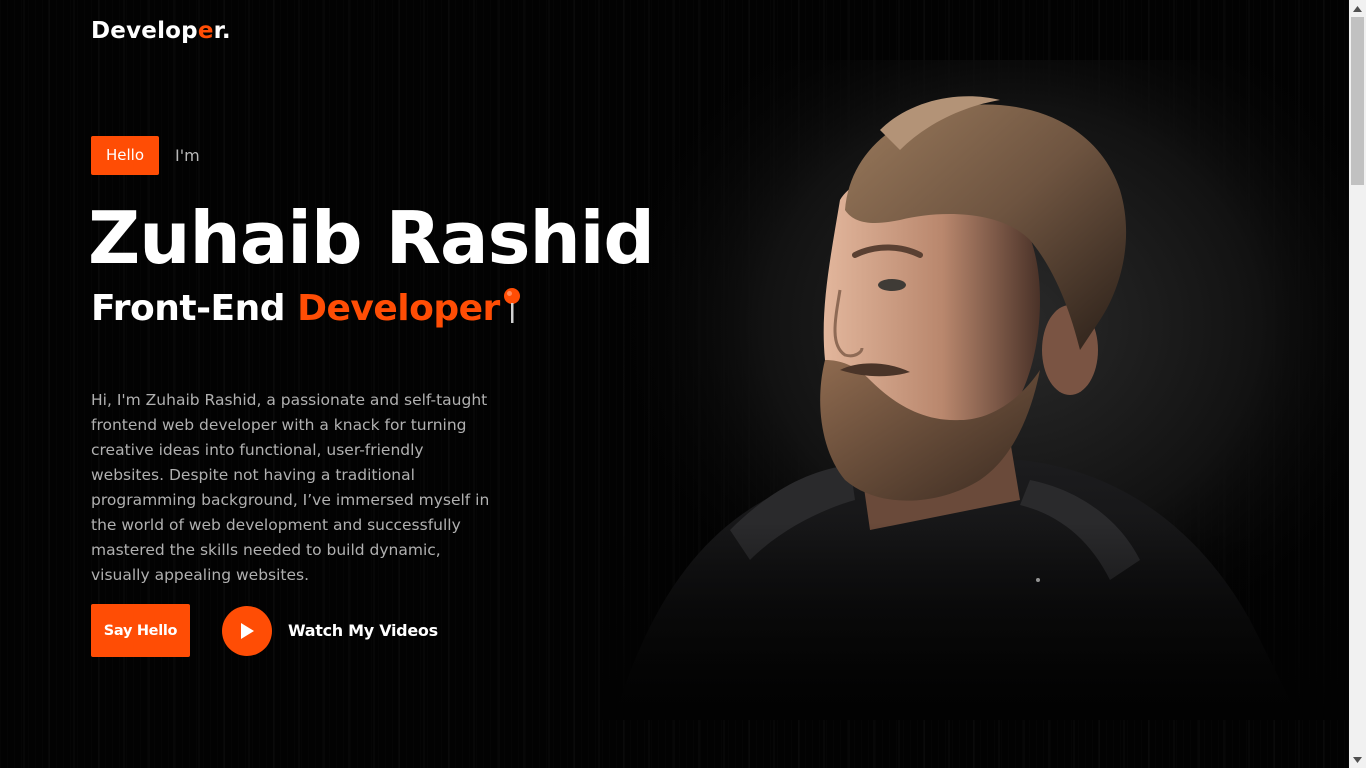 The width and height of the screenshot is (1366, 768). I want to click on play-icon, so click(247, 630).